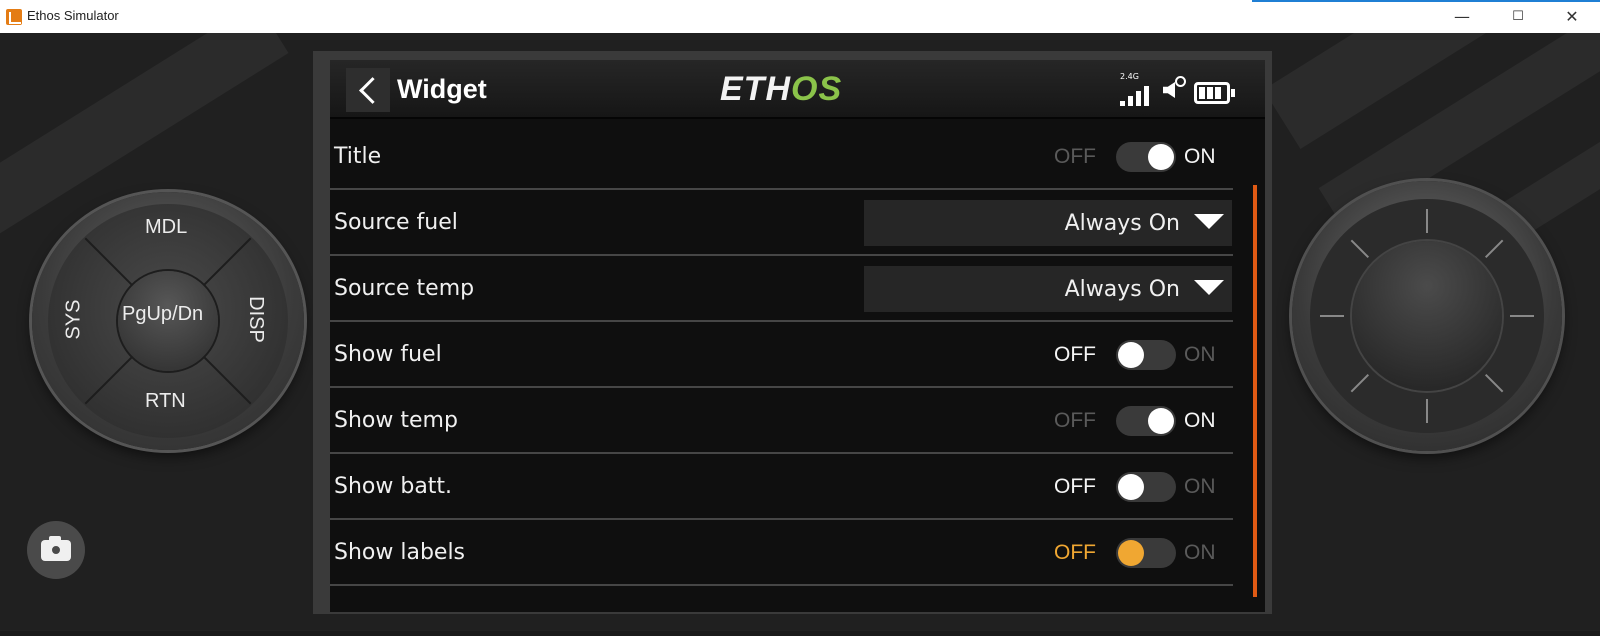  Describe the element at coordinates (781, 487) in the screenshot. I see `setting-row-show-batt: Show batt. OFF ON` at that location.